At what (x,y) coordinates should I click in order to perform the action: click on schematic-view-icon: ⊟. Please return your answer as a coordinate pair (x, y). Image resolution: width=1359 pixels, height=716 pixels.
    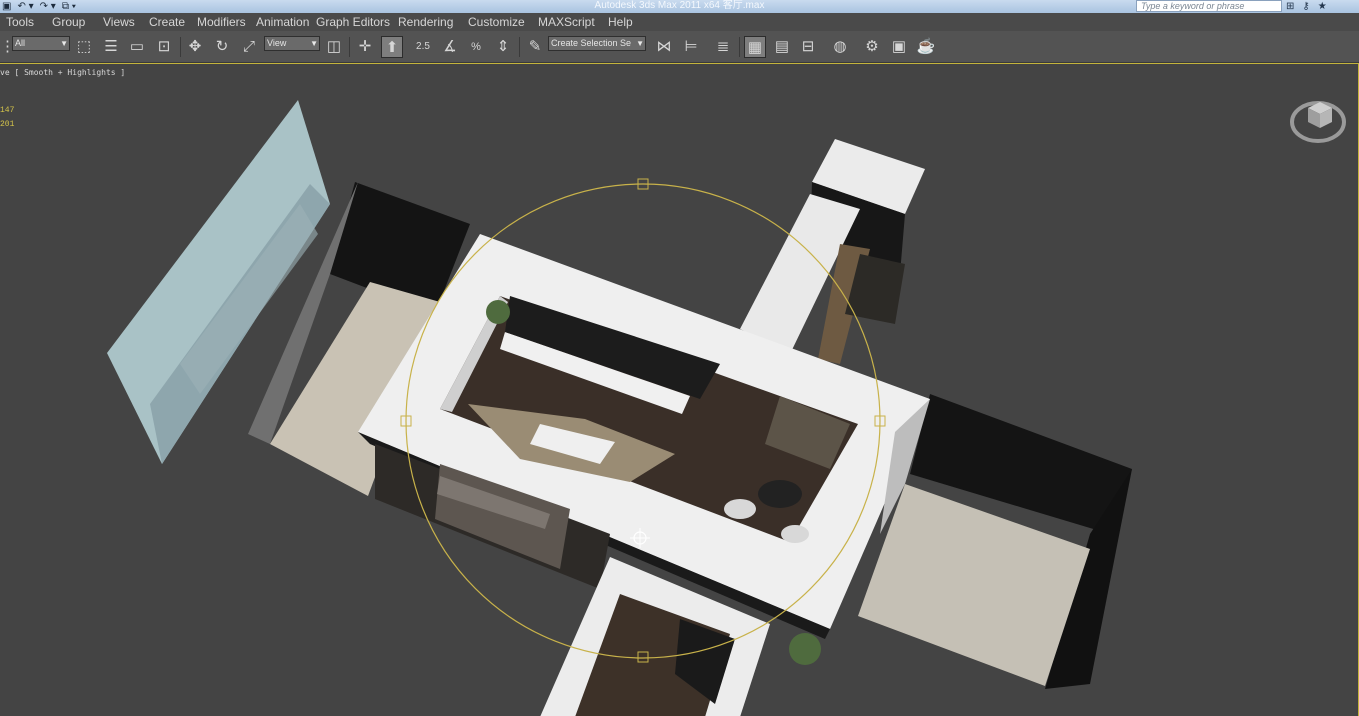
    Looking at the image, I should click on (808, 47).